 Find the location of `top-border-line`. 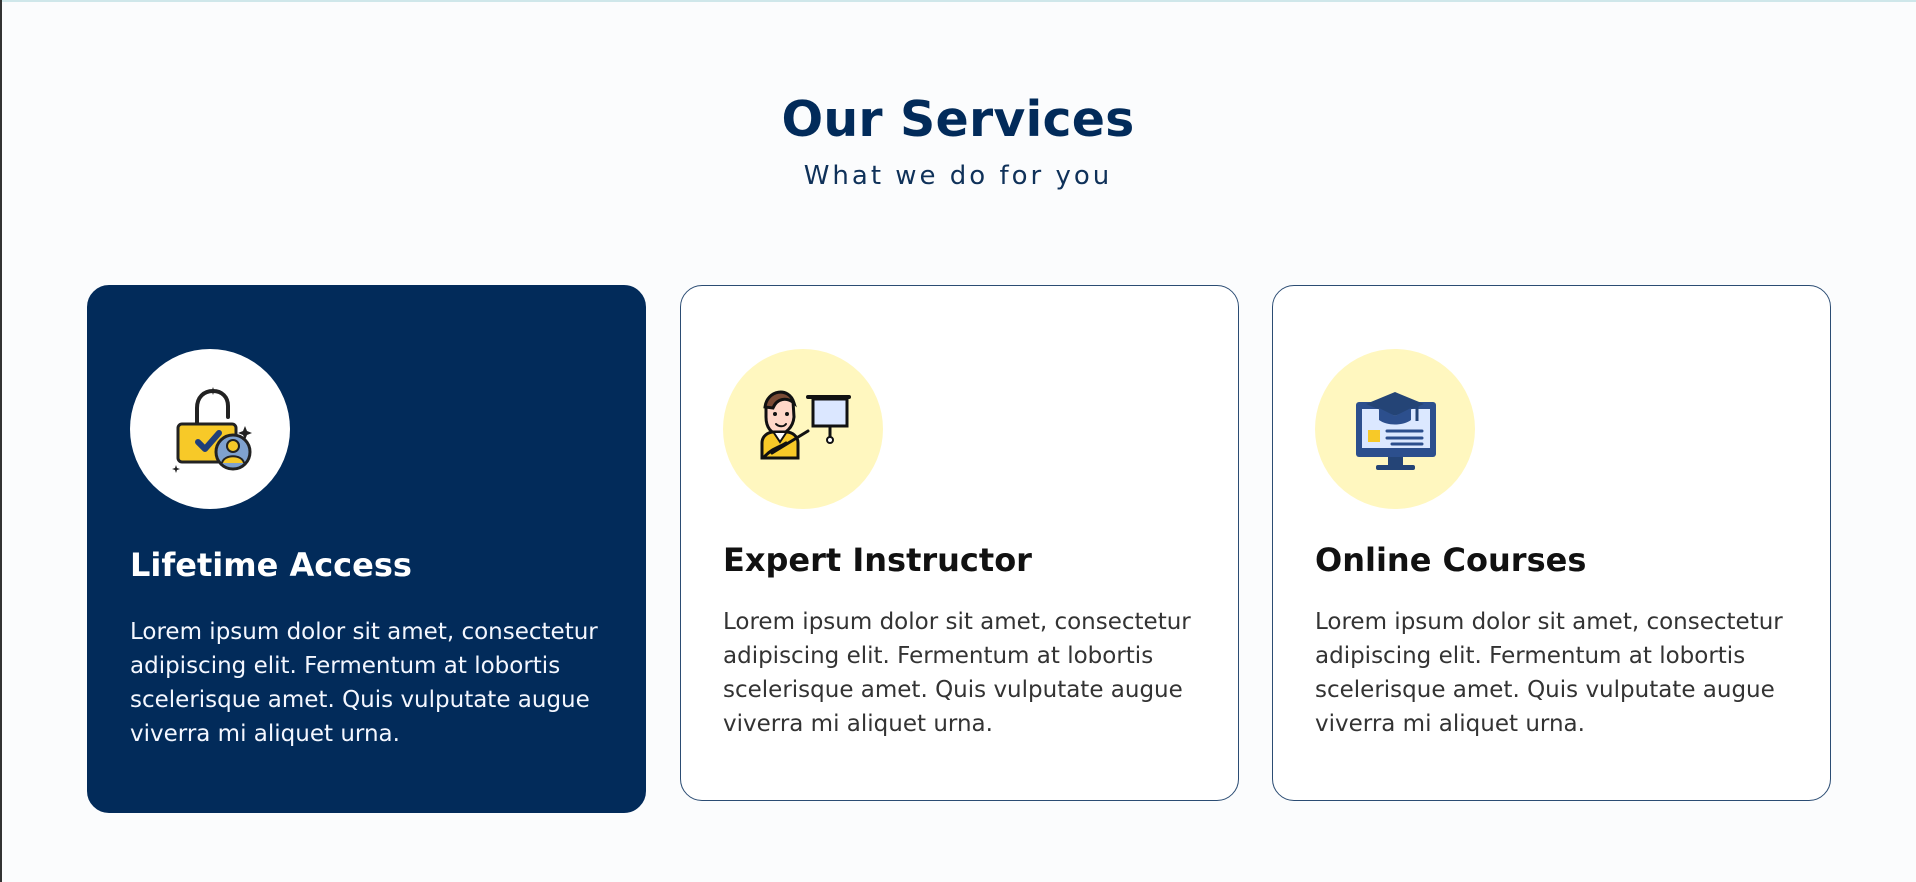

top-border-line is located at coordinates (958, 1).